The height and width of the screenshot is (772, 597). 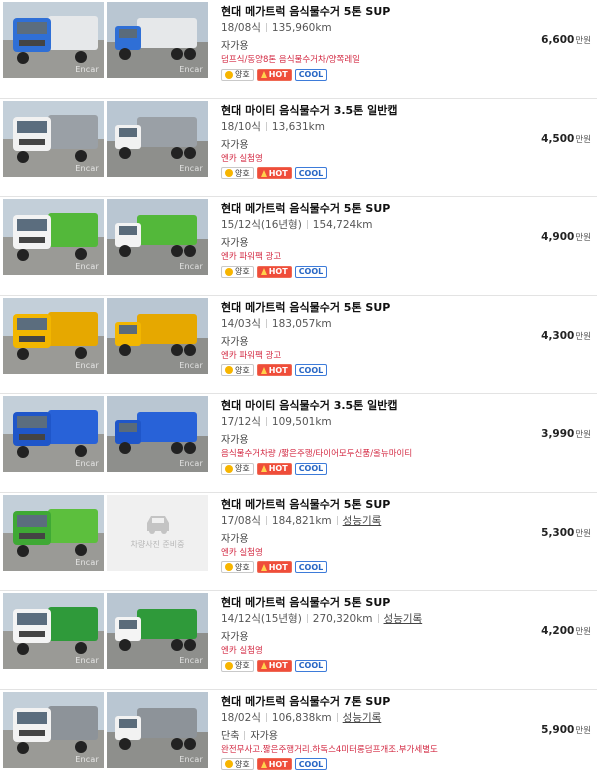 I want to click on listing-mileage: 270,320km, so click(x=342, y=619).